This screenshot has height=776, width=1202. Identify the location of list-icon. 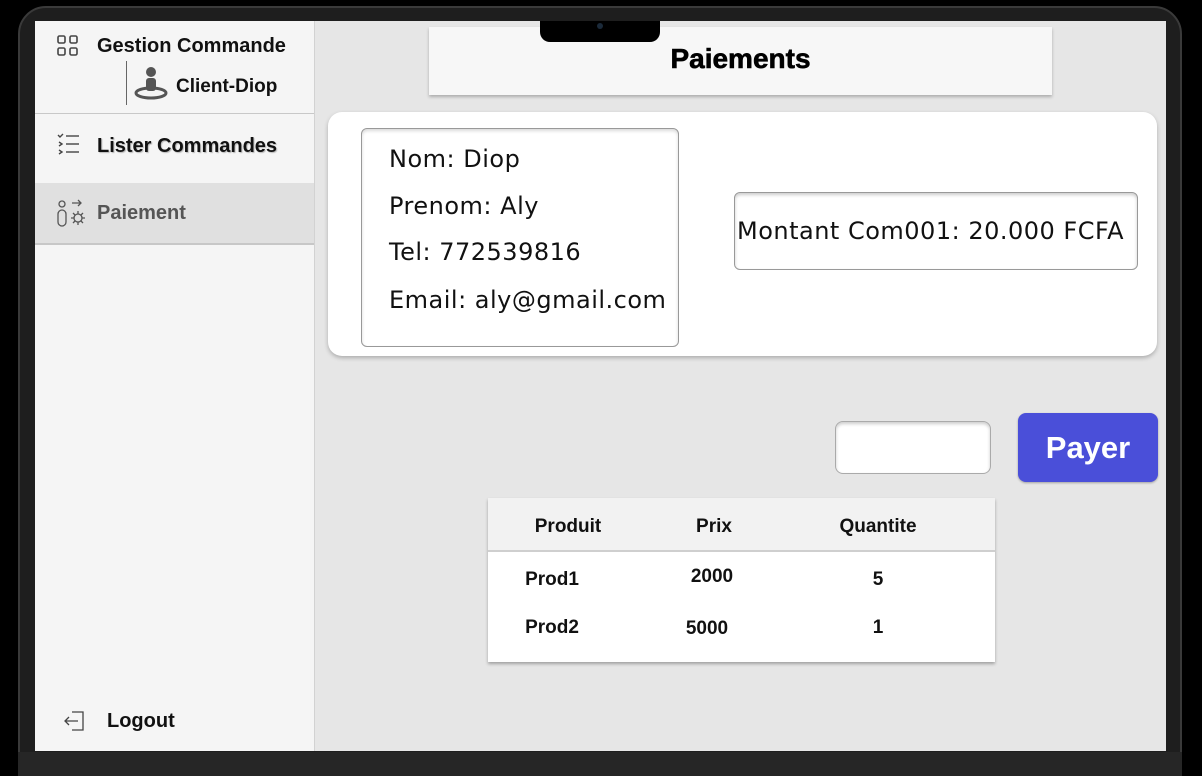
(69, 146).